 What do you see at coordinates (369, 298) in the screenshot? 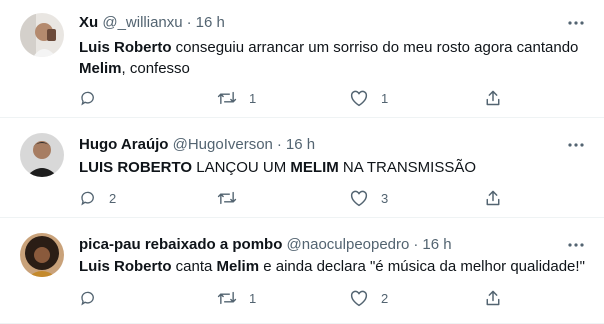
I see `like-button: 2` at bounding box center [369, 298].